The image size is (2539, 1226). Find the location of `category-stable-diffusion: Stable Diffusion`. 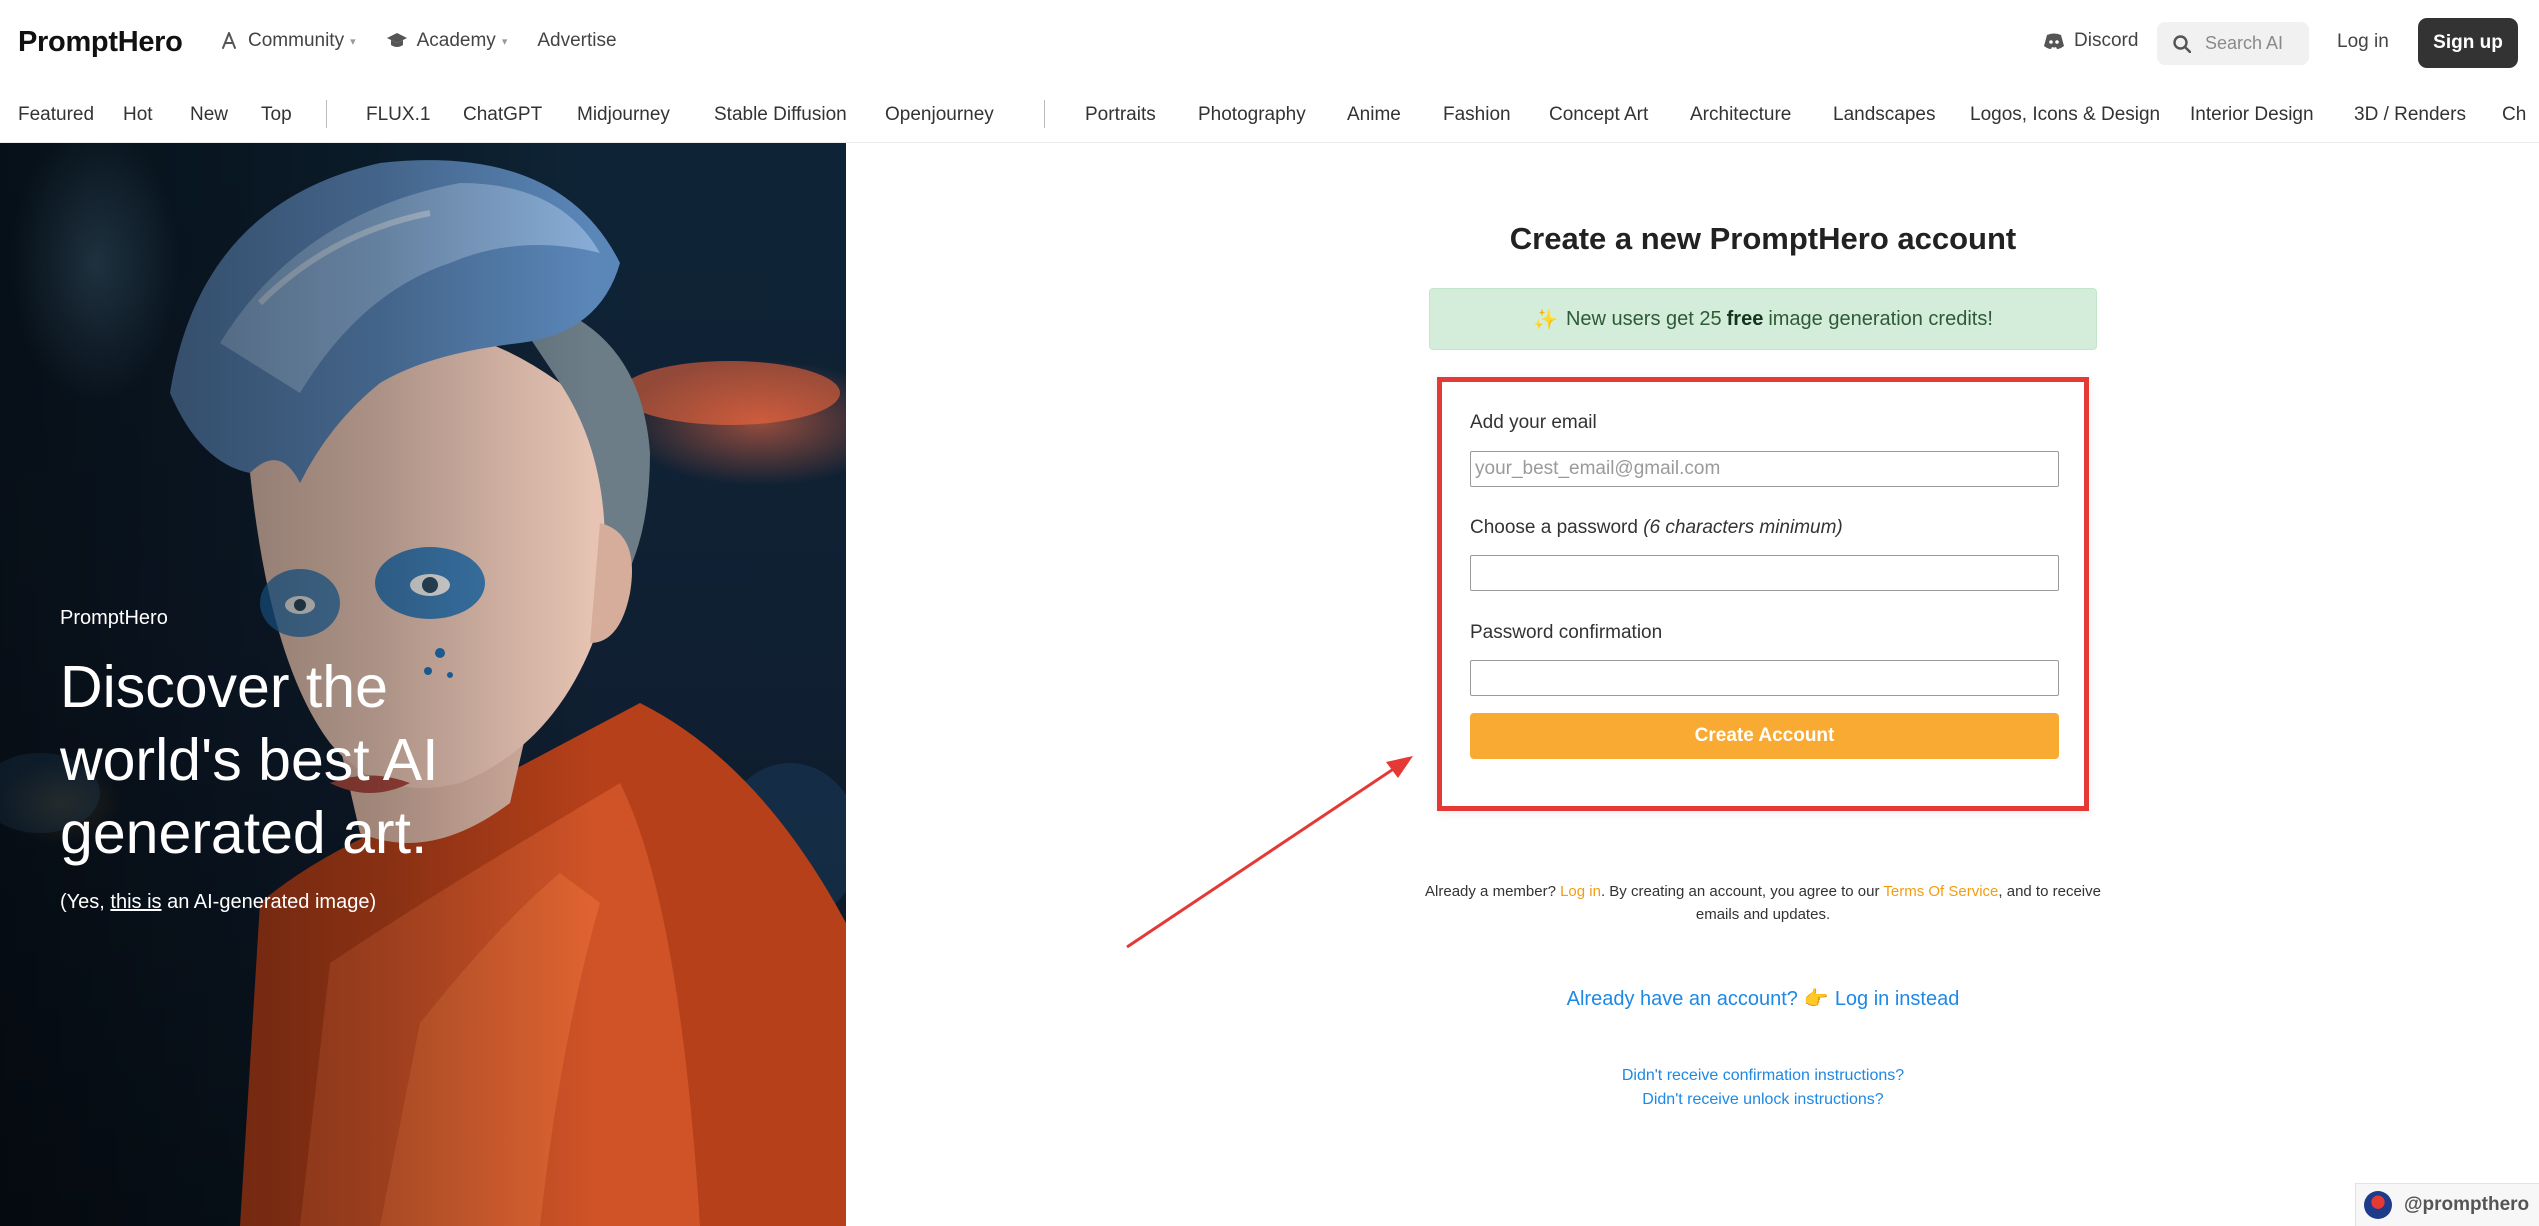

category-stable-diffusion: Stable Diffusion is located at coordinates (780, 115).